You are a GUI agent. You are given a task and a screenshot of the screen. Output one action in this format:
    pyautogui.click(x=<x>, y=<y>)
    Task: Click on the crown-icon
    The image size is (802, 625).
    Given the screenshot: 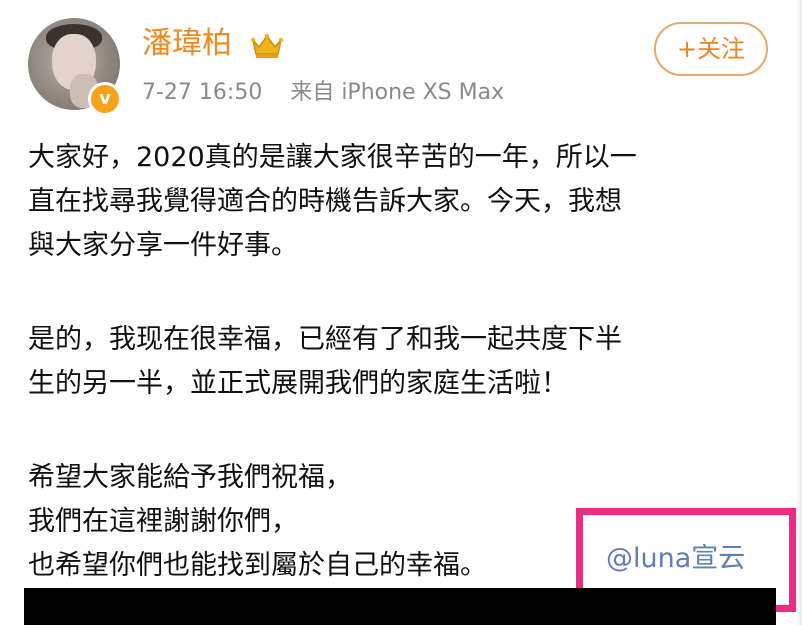 What is the action you would take?
    pyautogui.click(x=267, y=45)
    